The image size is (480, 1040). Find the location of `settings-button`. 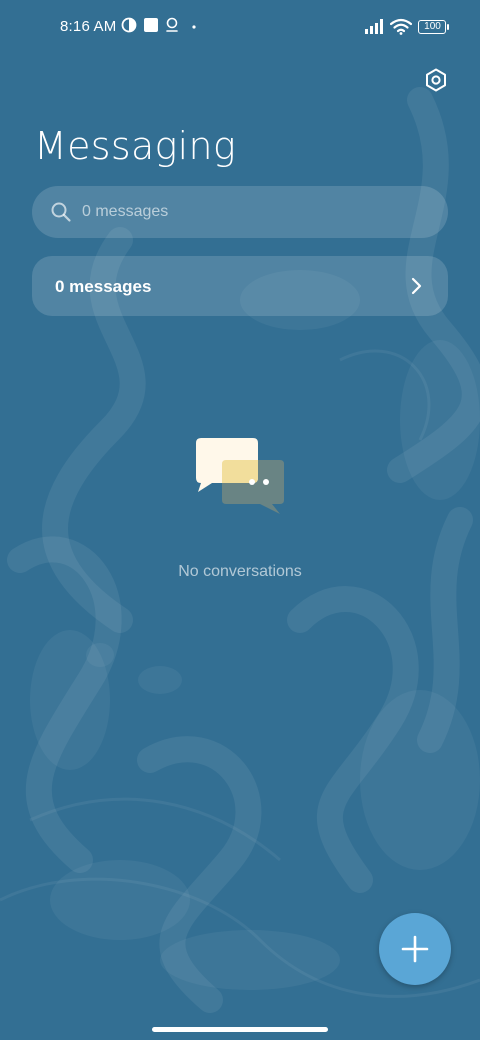

settings-button is located at coordinates (436, 80).